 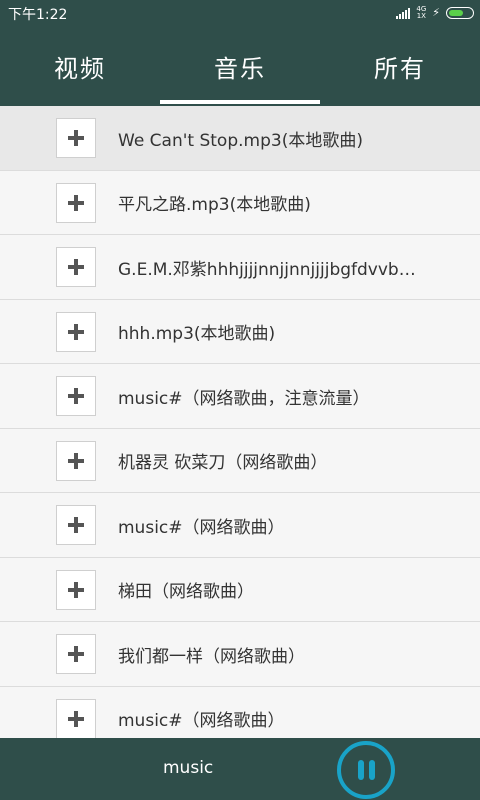 What do you see at coordinates (421, 16) in the screenshot?
I see `network-sub: 1X` at bounding box center [421, 16].